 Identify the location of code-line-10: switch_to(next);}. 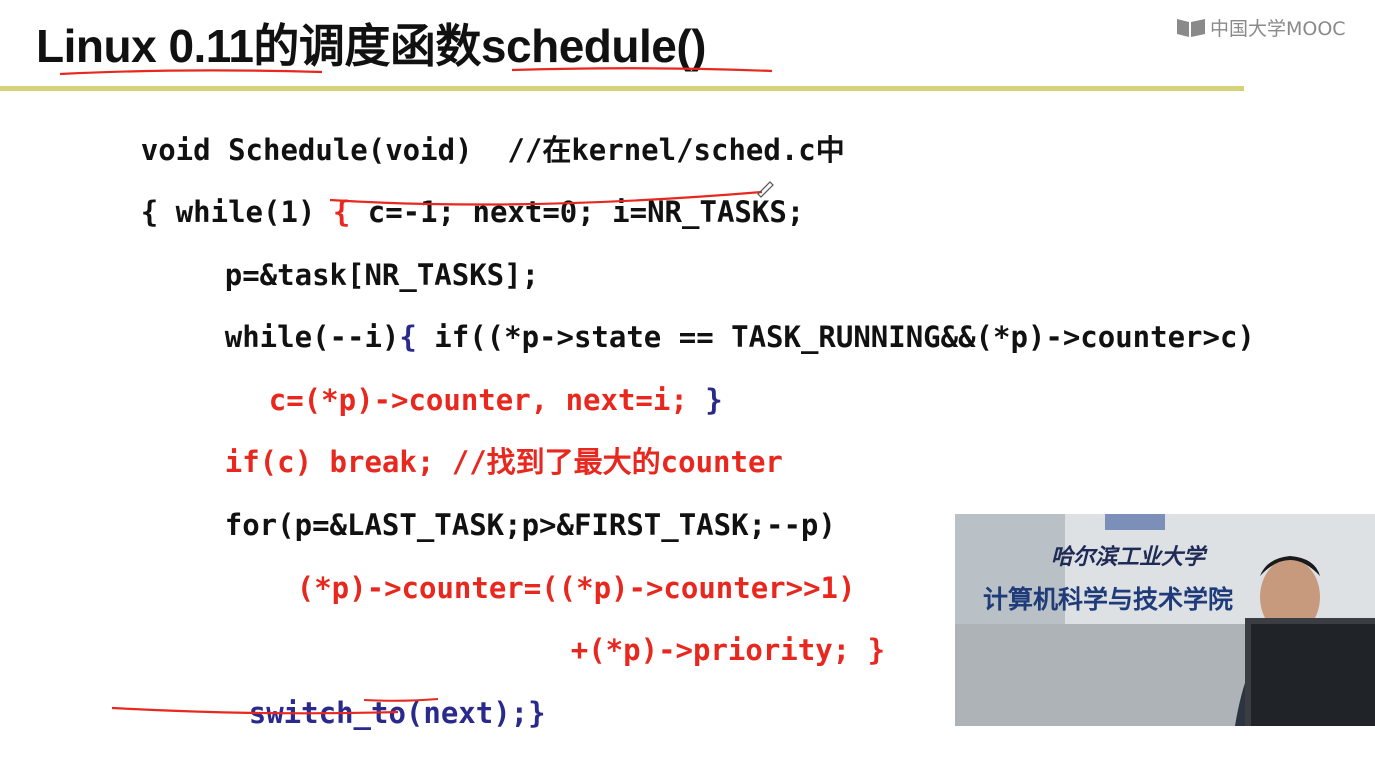
(345, 713).